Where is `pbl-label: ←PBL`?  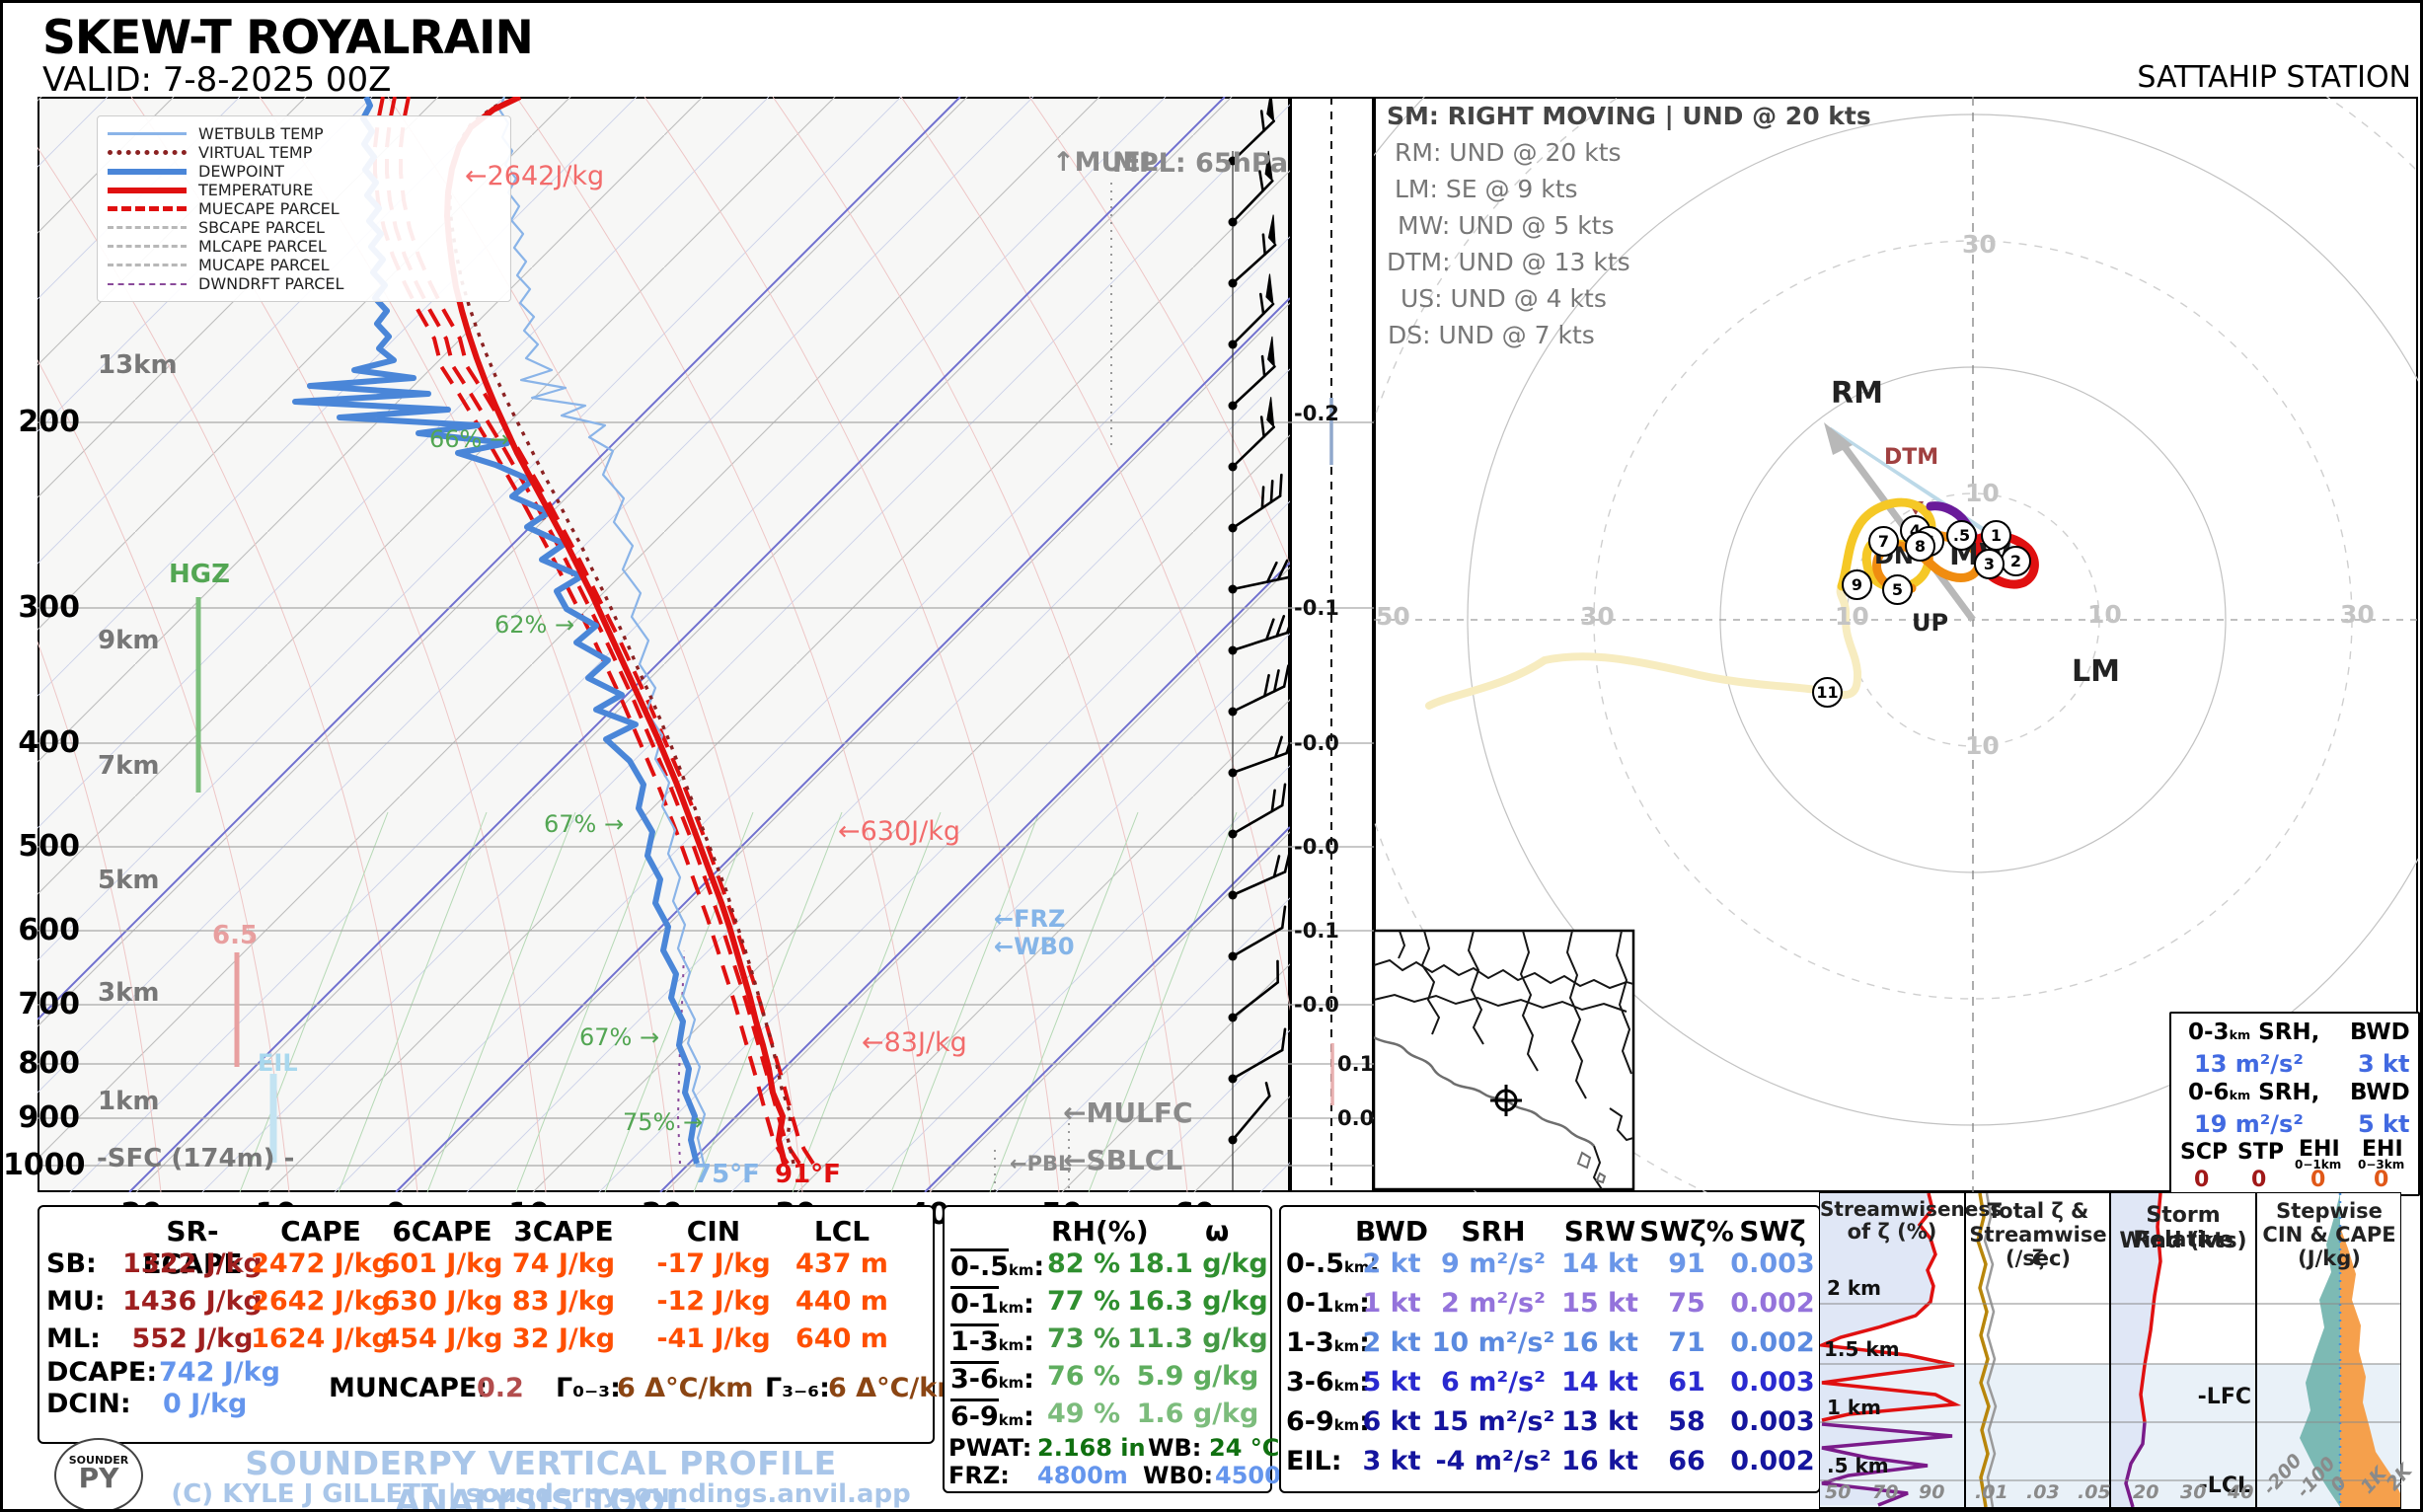 pbl-label: ←PBL is located at coordinates (1041, 1163).